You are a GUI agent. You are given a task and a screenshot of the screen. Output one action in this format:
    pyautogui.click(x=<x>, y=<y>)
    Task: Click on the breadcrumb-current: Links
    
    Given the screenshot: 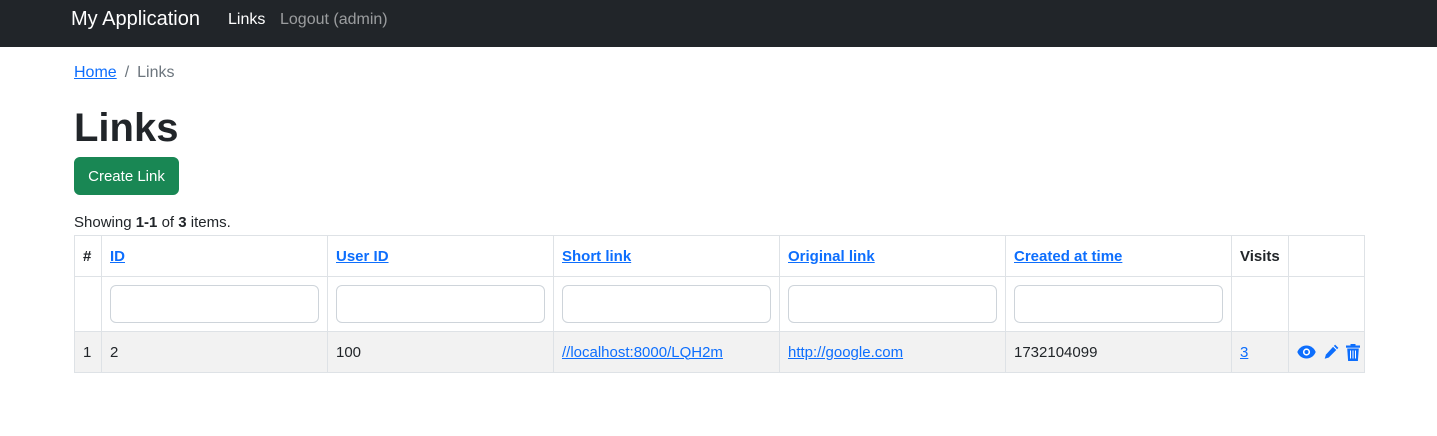 What is the action you would take?
    pyautogui.click(x=156, y=72)
    